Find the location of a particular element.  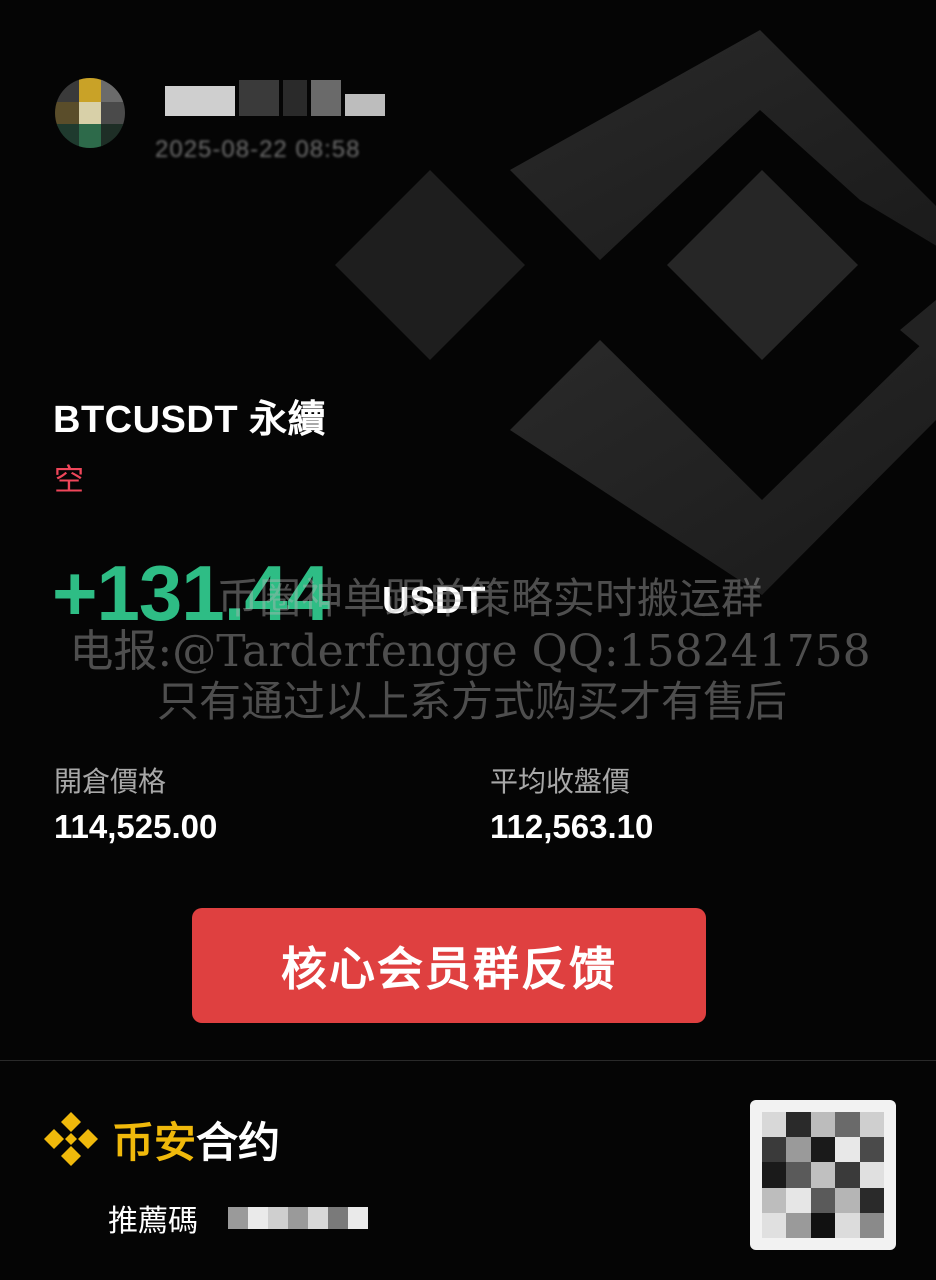

brand-logo: 币安合约 is located at coordinates (160, 1139).